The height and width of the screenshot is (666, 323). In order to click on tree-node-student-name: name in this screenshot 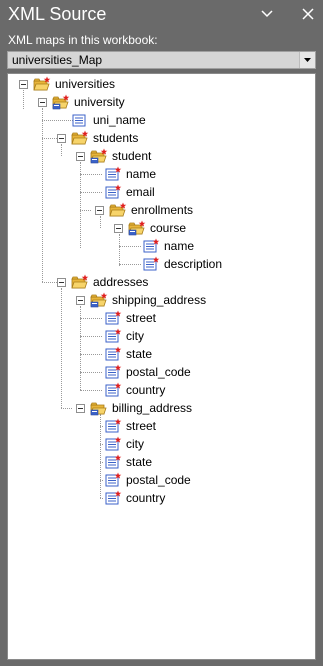, I will do `click(130, 174)`.